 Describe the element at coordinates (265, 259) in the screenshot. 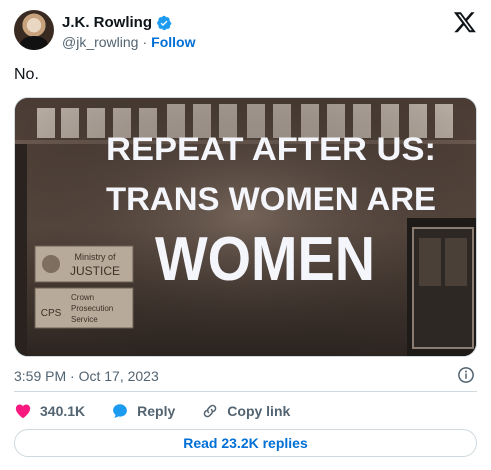

I see `projection-line-3: WOMEN` at that location.